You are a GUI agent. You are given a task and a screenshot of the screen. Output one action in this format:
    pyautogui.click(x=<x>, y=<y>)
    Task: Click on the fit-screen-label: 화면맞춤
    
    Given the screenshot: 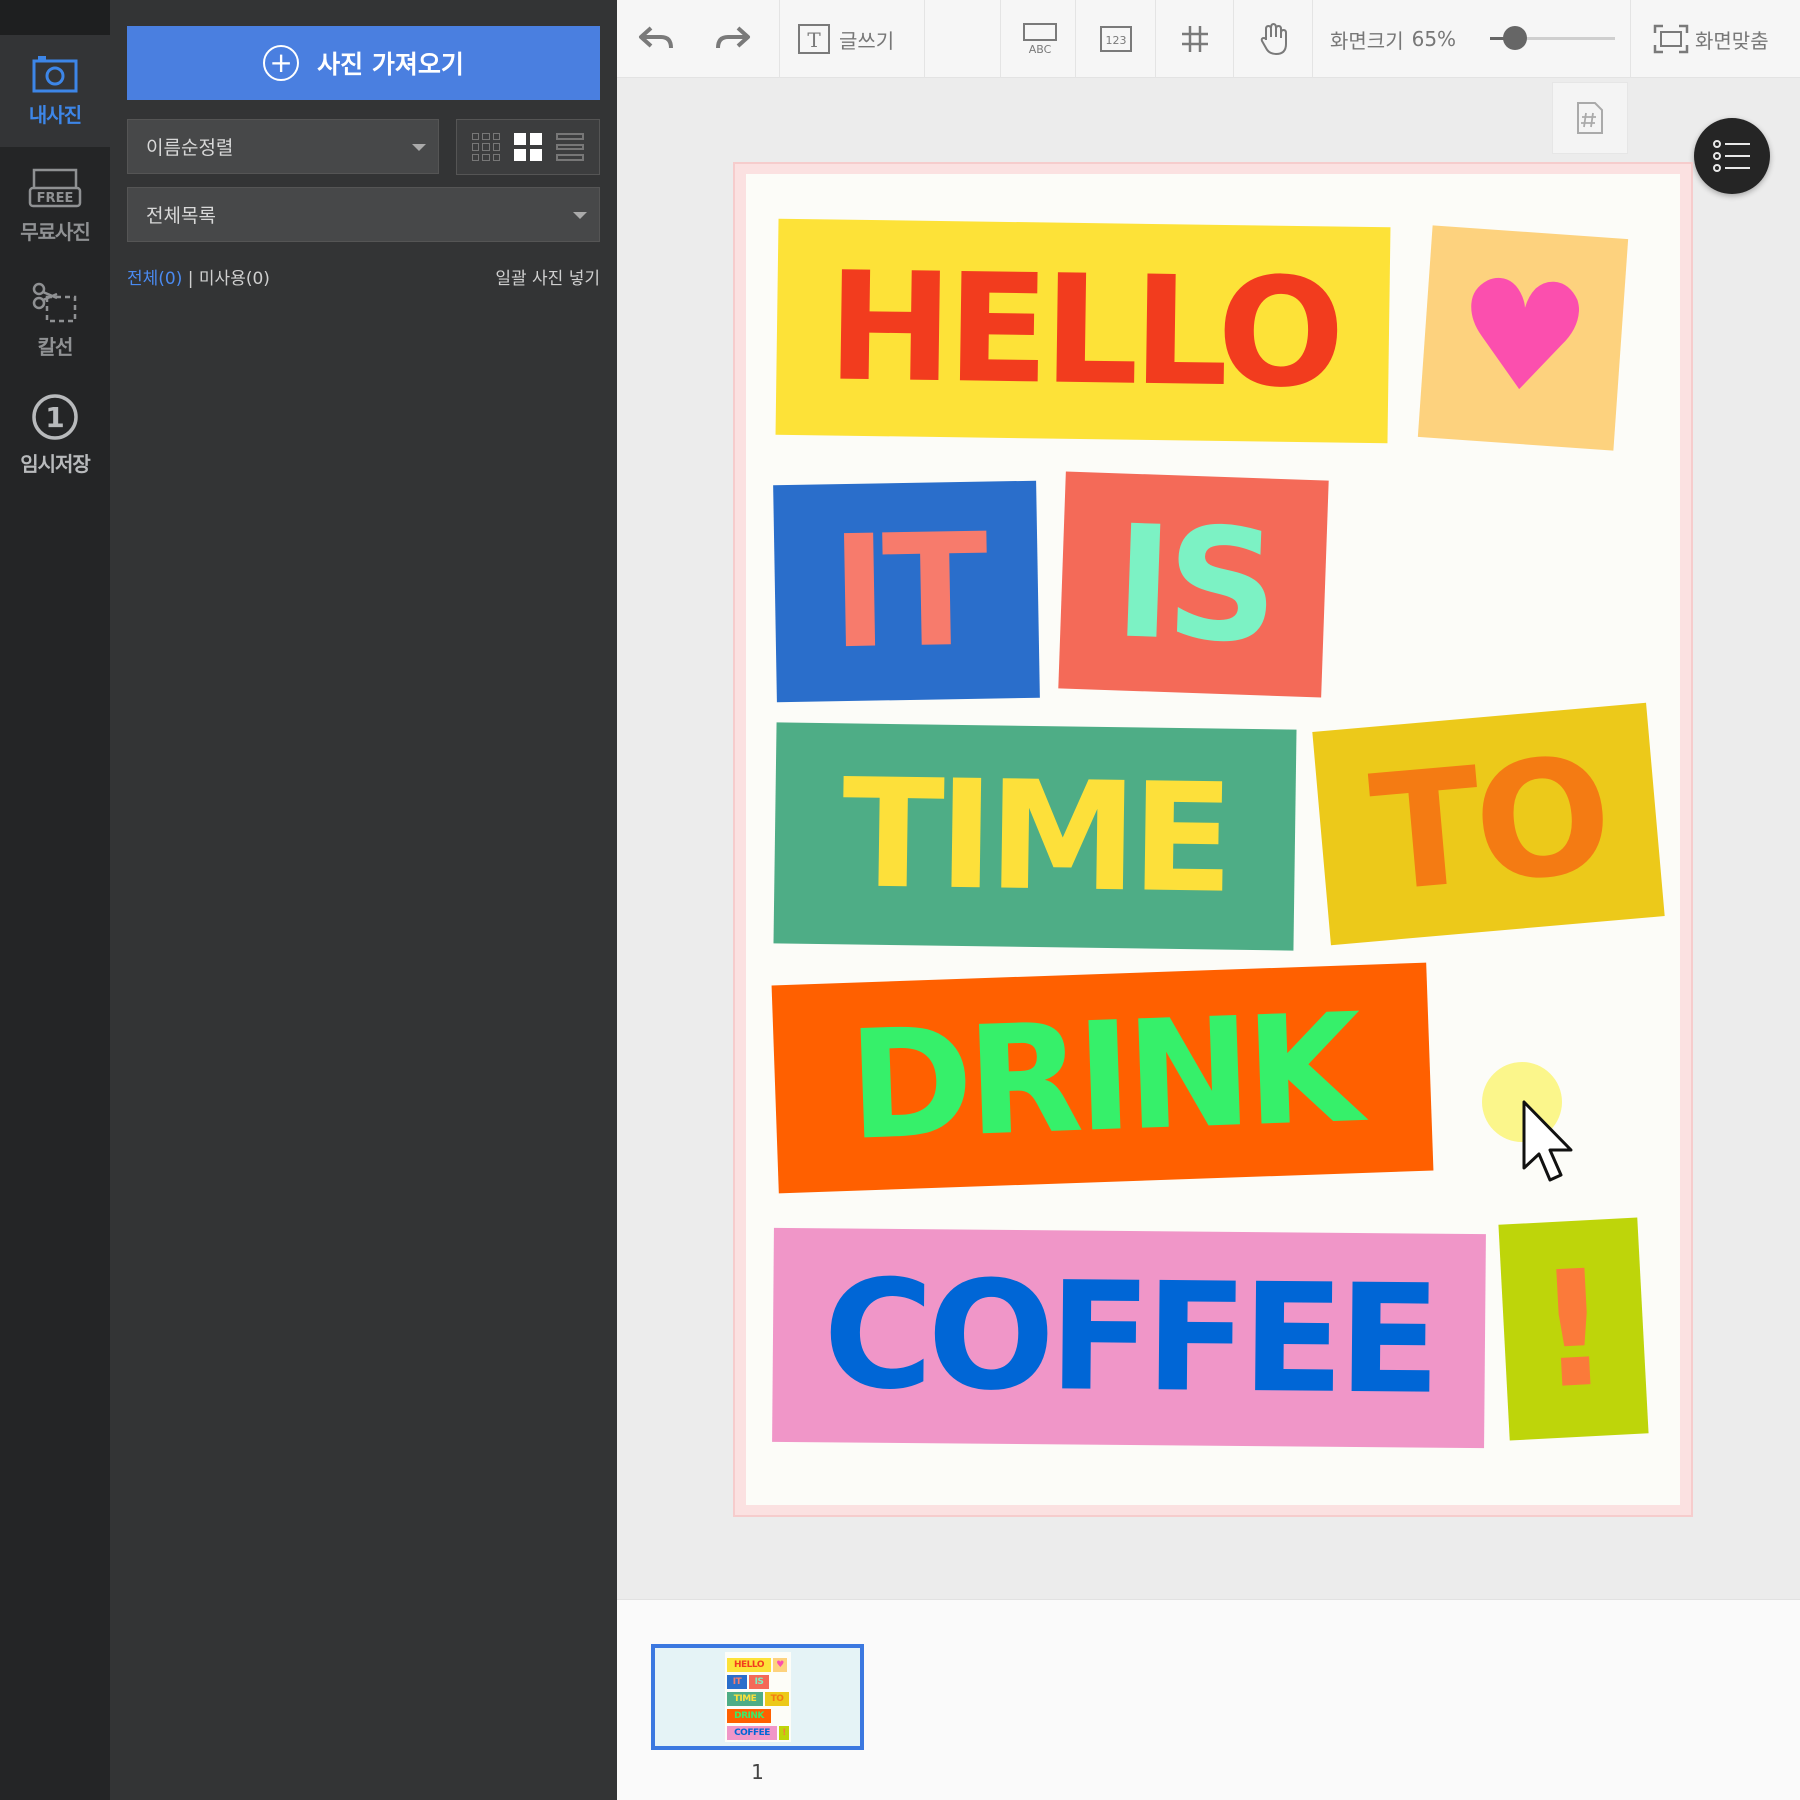 What is the action you would take?
    pyautogui.click(x=1732, y=40)
    